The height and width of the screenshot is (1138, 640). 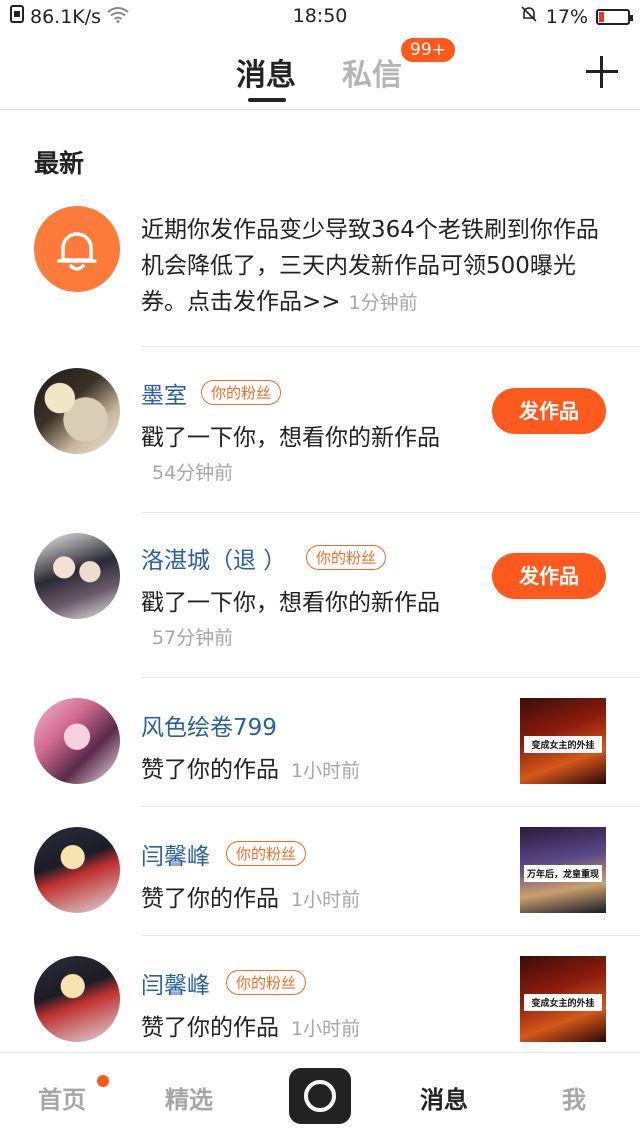 What do you see at coordinates (62, 1097) in the screenshot?
I see `nav-home: 首页` at bounding box center [62, 1097].